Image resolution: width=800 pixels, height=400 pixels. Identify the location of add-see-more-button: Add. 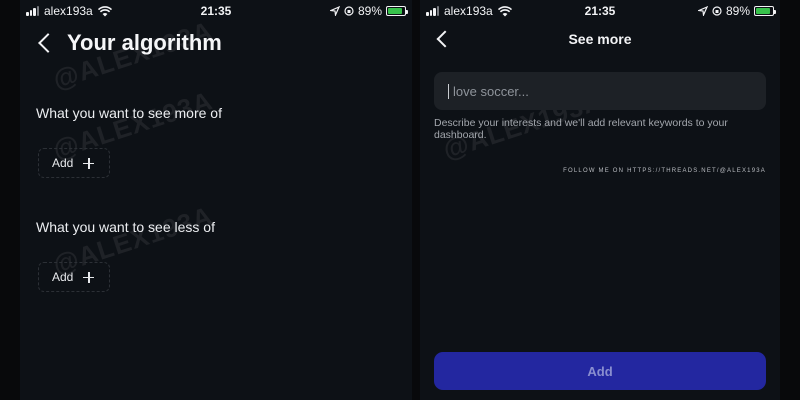
(74, 163).